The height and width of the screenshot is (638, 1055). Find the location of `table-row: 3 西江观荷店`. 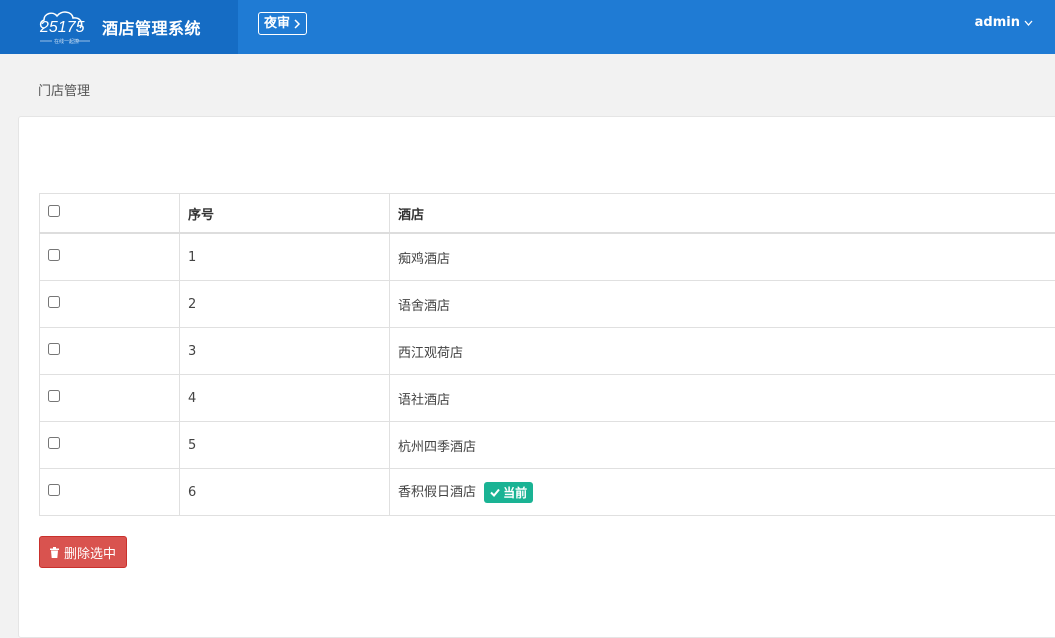

table-row: 3 西江观荷店 is located at coordinates (547, 351).